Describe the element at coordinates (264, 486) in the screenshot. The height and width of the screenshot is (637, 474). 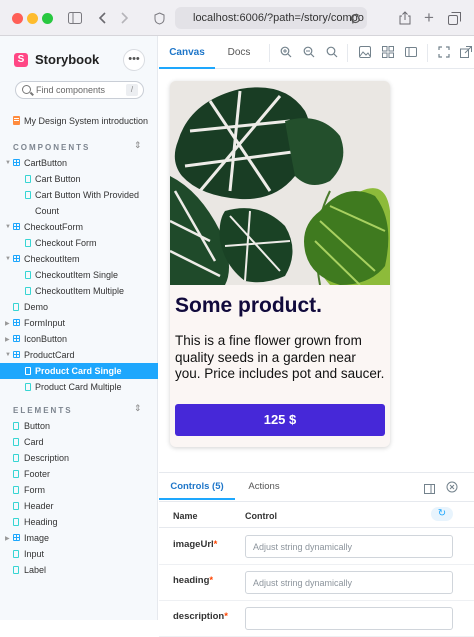
I see `tab-actions: Actions` at that location.